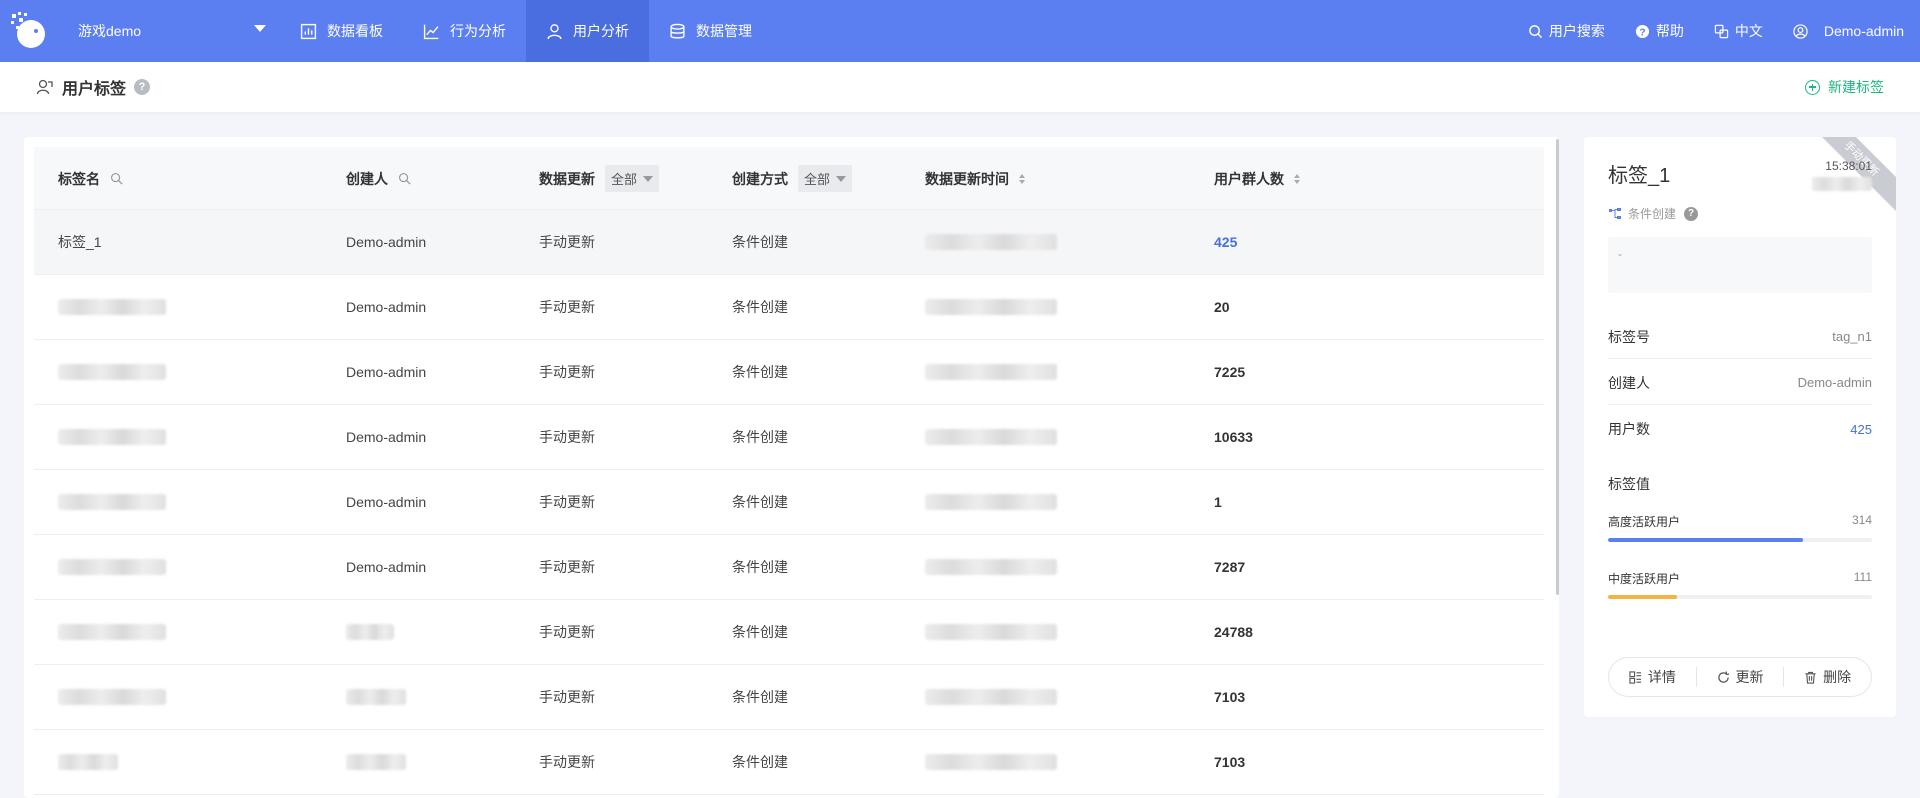  What do you see at coordinates (1225, 242) in the screenshot?
I see `cell-user-count: 425` at bounding box center [1225, 242].